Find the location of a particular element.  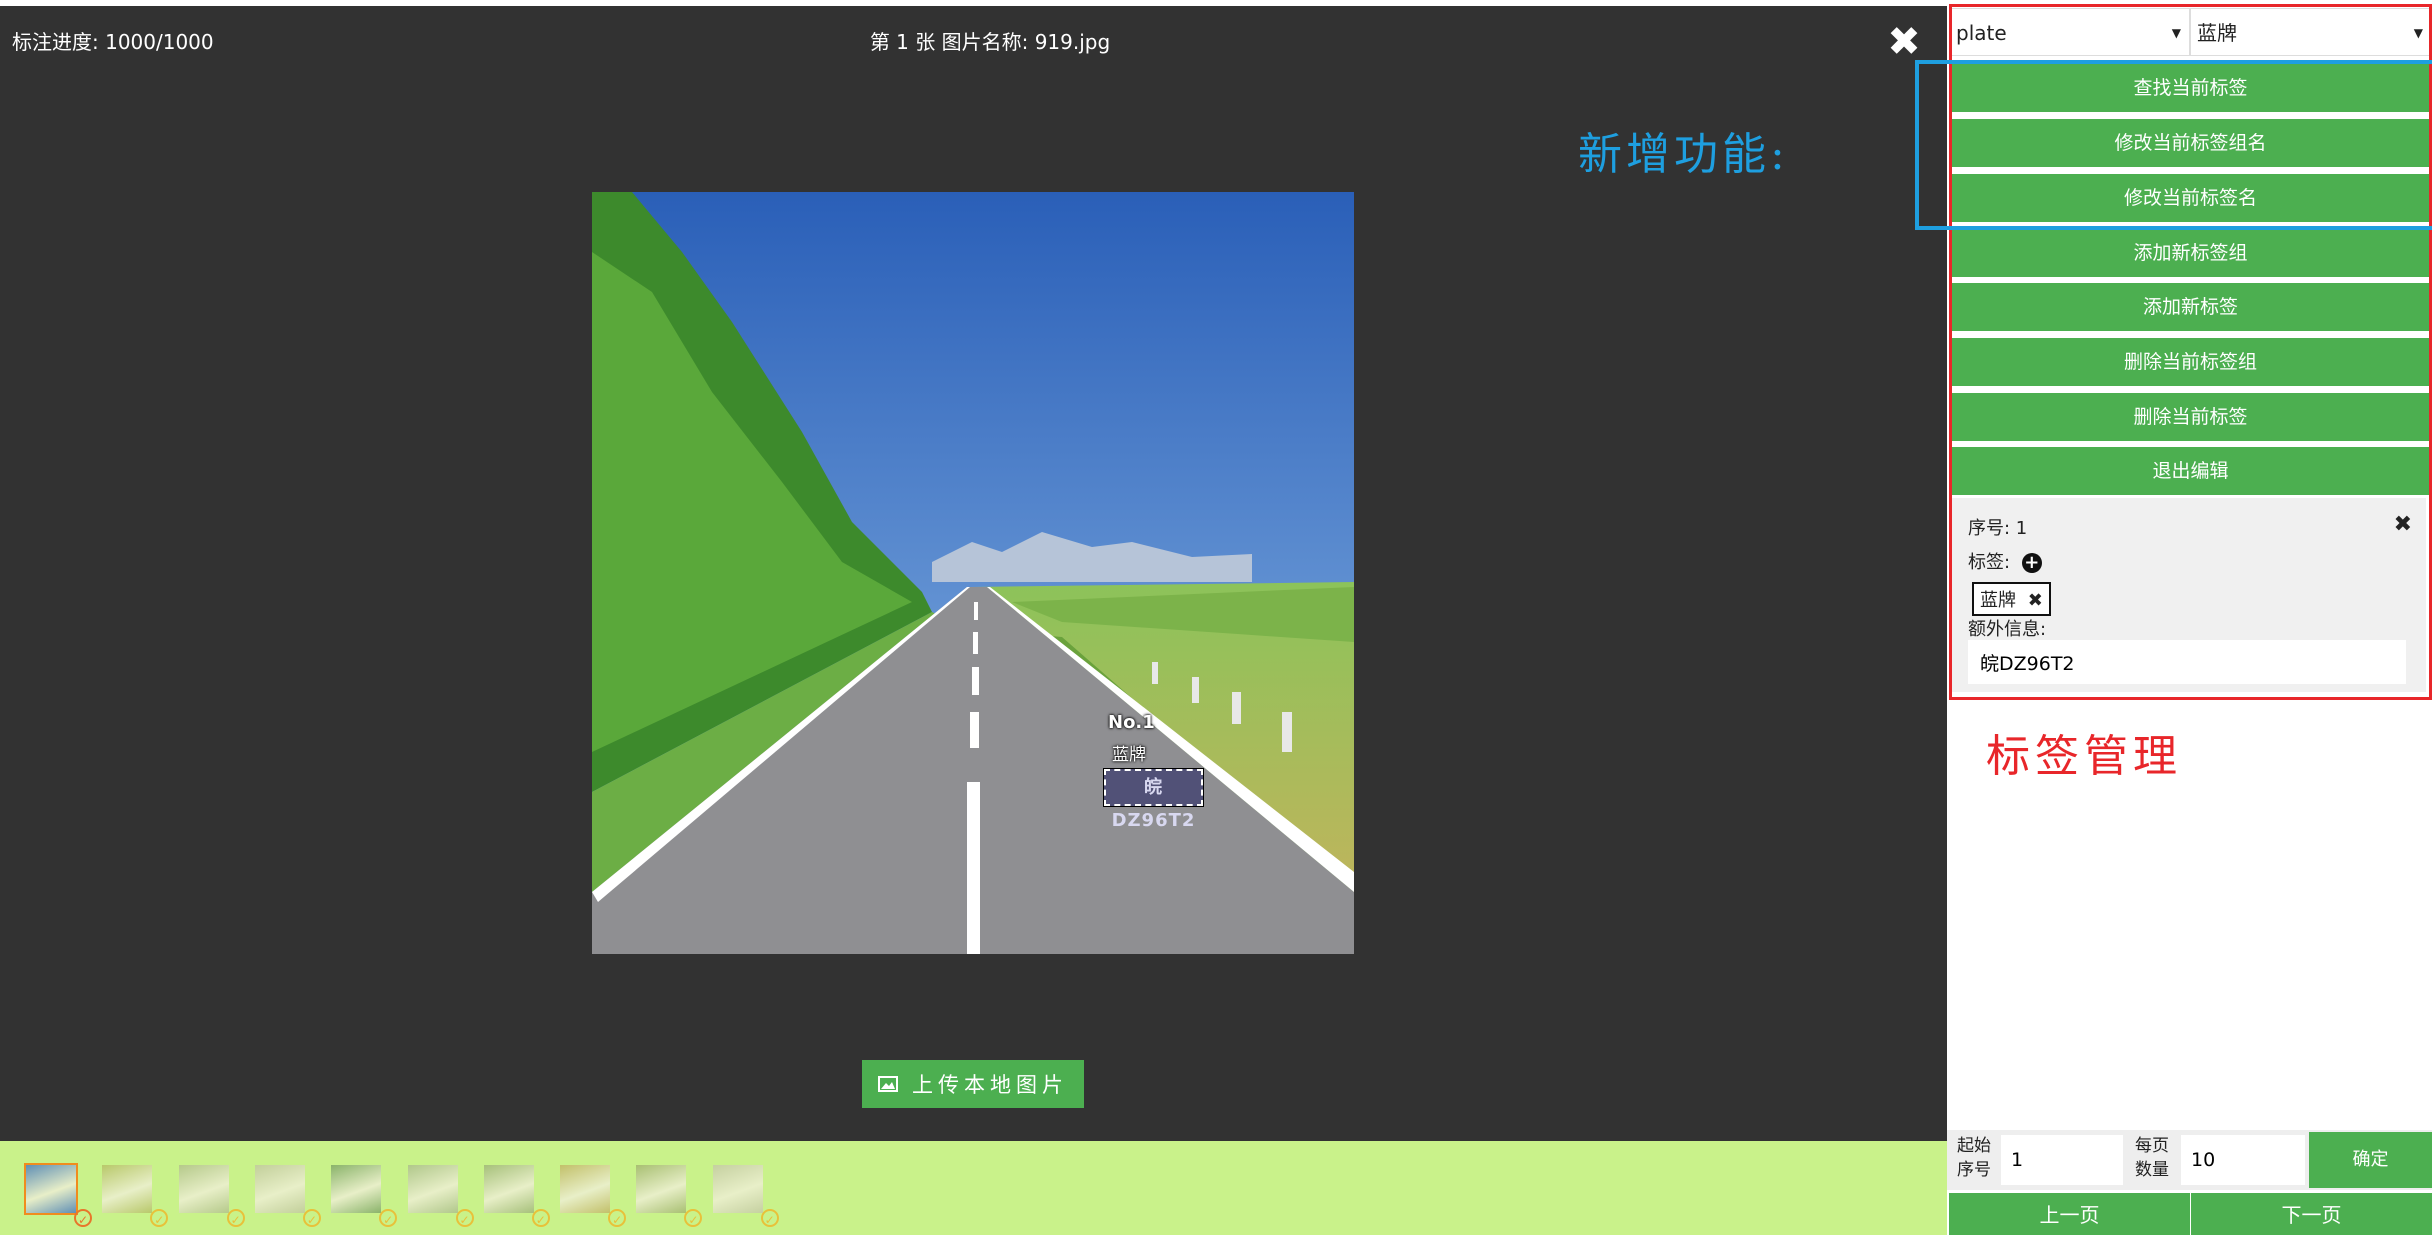

pager-bar: 起始序号 每页数量 确定 is located at coordinates (2189, 1160).